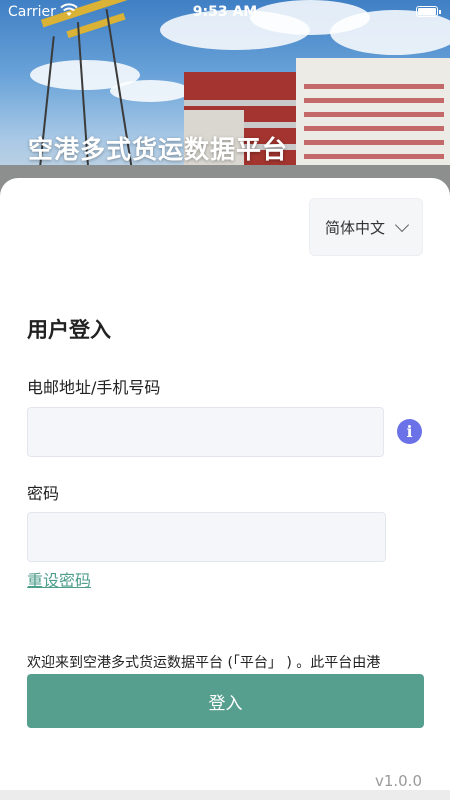 The height and width of the screenshot is (800, 450). Describe the element at coordinates (225, 703) in the screenshot. I see `login-button-label: 登入` at that location.